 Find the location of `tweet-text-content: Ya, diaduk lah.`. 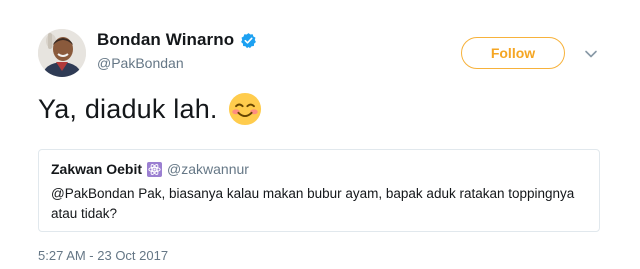

tweet-text-content: Ya, diaduk lah. is located at coordinates (128, 108).